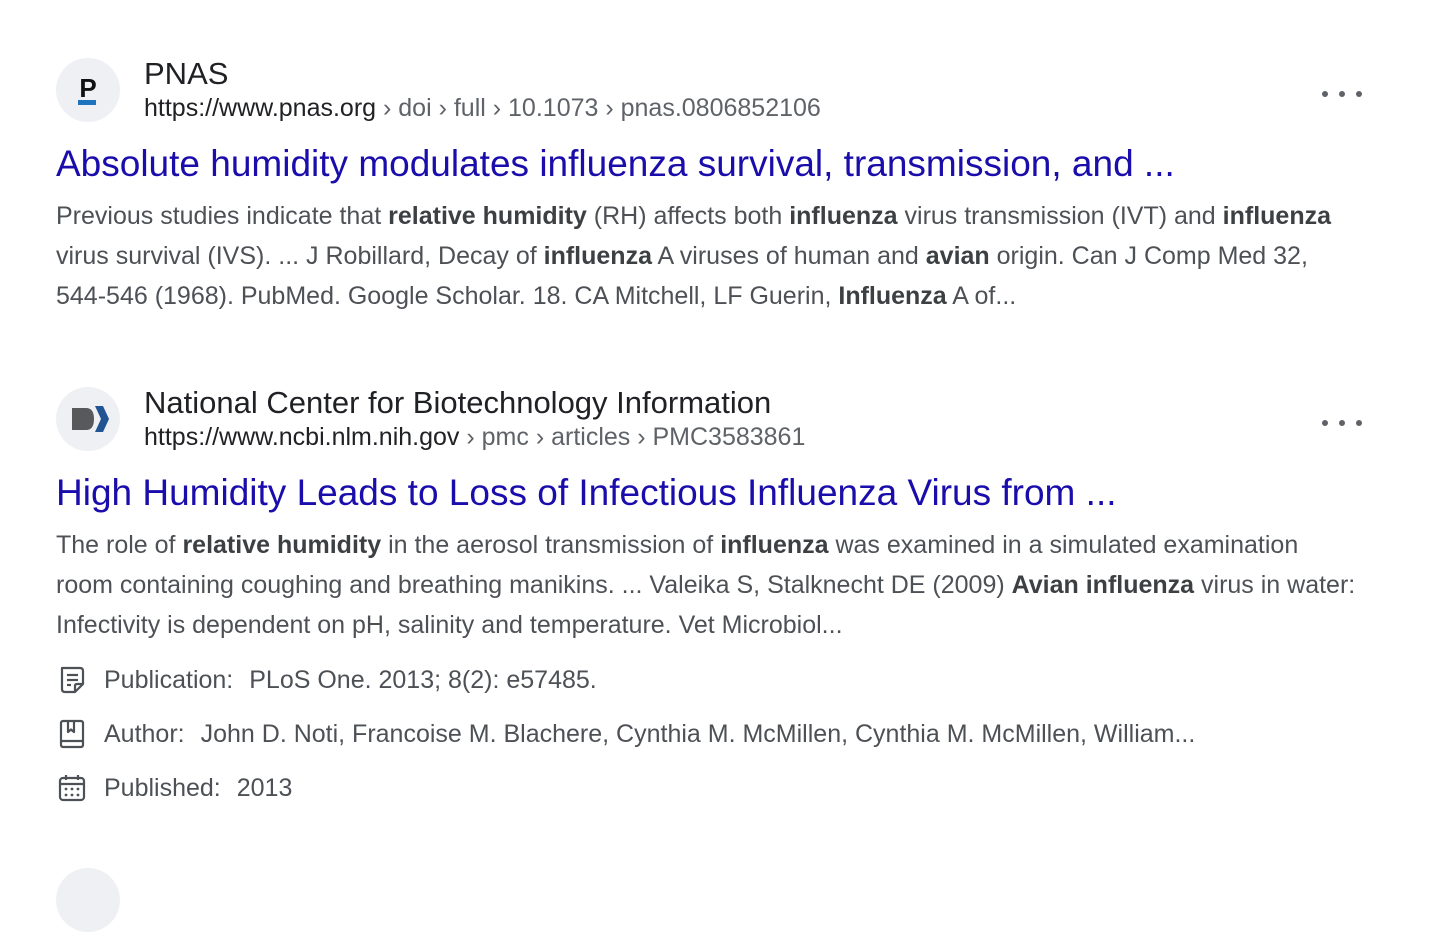 Image resolution: width=1446 pixels, height=932 pixels. I want to click on book-icon, so click(72, 734).